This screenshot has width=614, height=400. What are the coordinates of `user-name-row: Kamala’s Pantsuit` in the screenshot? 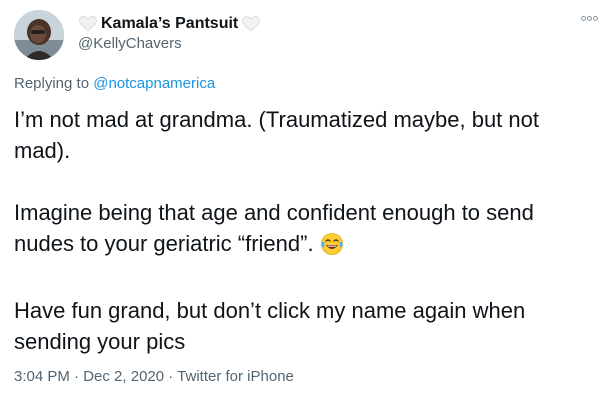 It's located at (169, 24).